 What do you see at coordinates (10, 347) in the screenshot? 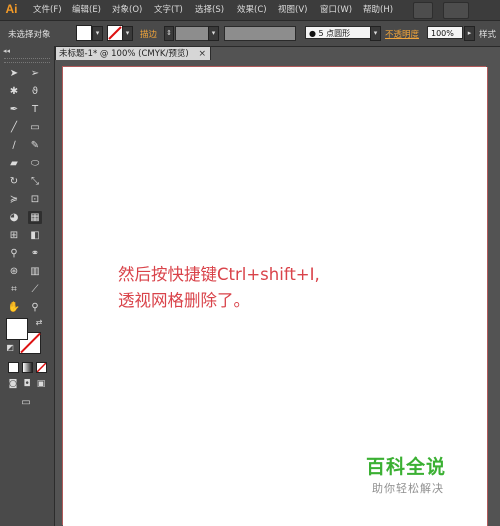
I see `default-fill-stroke-icon: ◩` at bounding box center [10, 347].